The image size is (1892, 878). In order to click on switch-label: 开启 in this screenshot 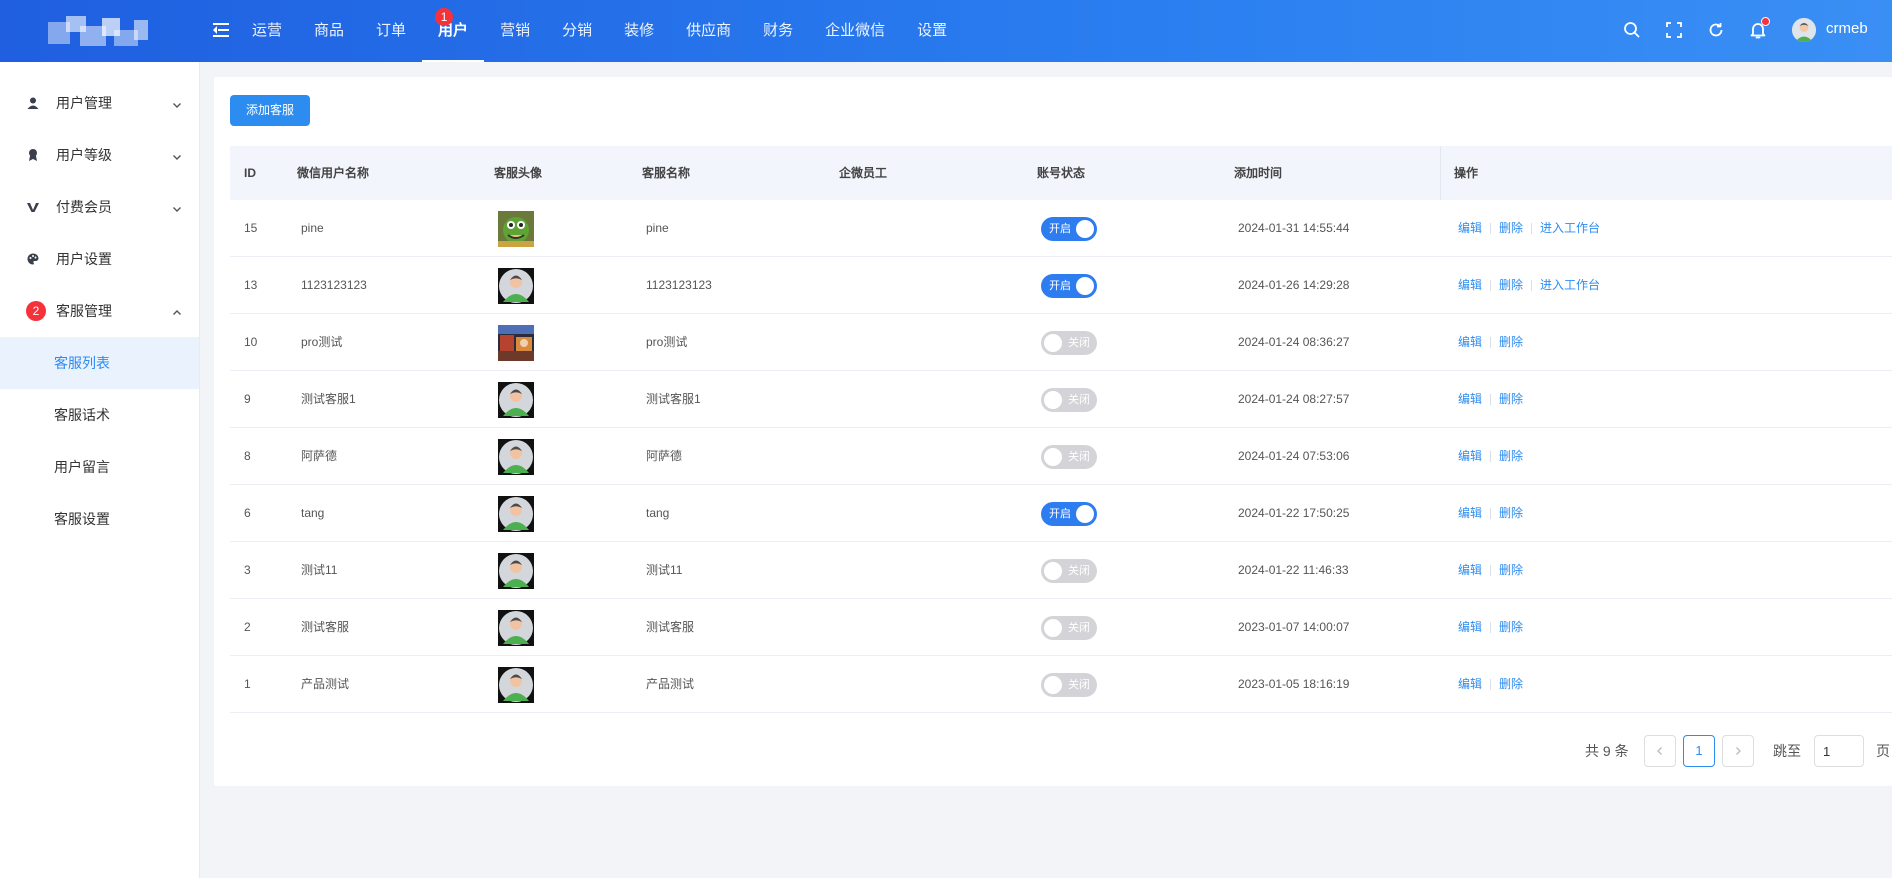, I will do `click(1060, 286)`.